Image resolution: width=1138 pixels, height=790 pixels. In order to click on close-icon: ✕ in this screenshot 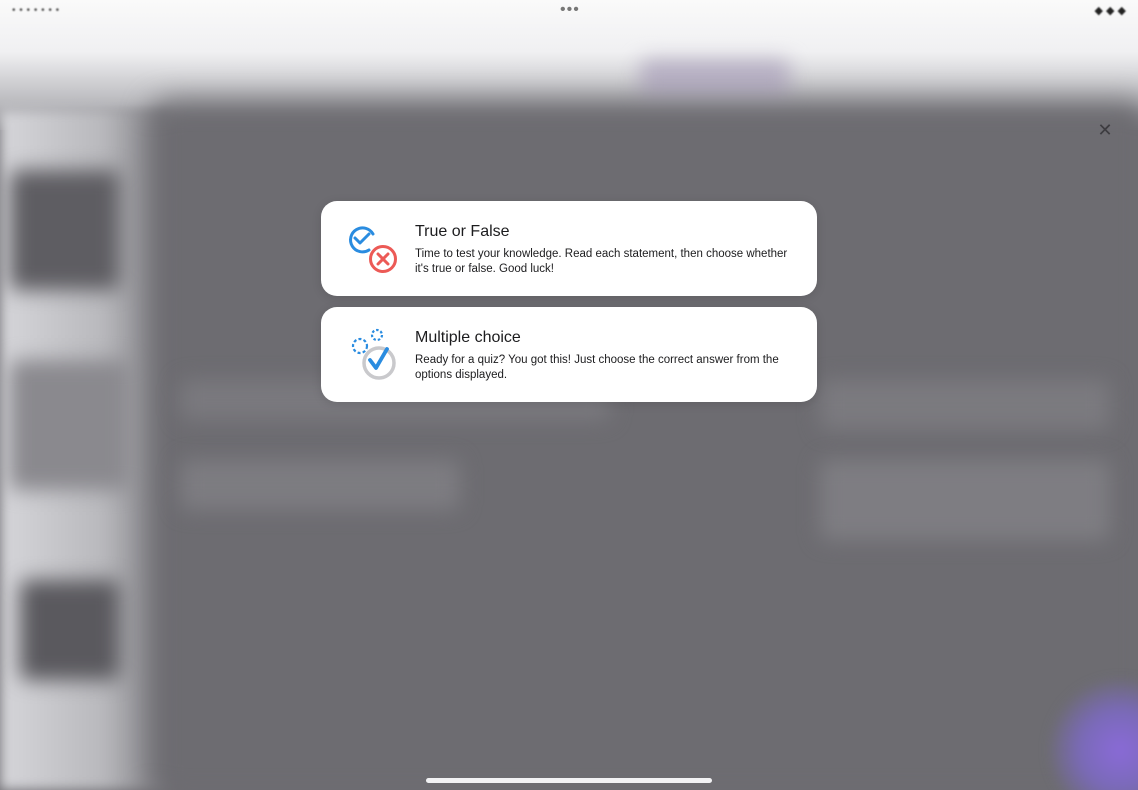, I will do `click(1105, 130)`.